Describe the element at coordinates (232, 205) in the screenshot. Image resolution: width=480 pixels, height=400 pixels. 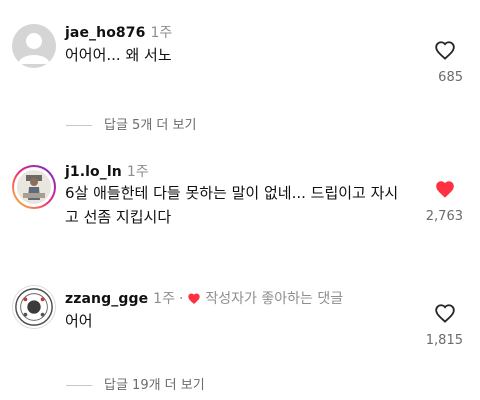
I see `comment-text: 6살 애들한테 다들 못하는 말이 없네... 드립이고 자시고 선좀 지킵시다` at that location.